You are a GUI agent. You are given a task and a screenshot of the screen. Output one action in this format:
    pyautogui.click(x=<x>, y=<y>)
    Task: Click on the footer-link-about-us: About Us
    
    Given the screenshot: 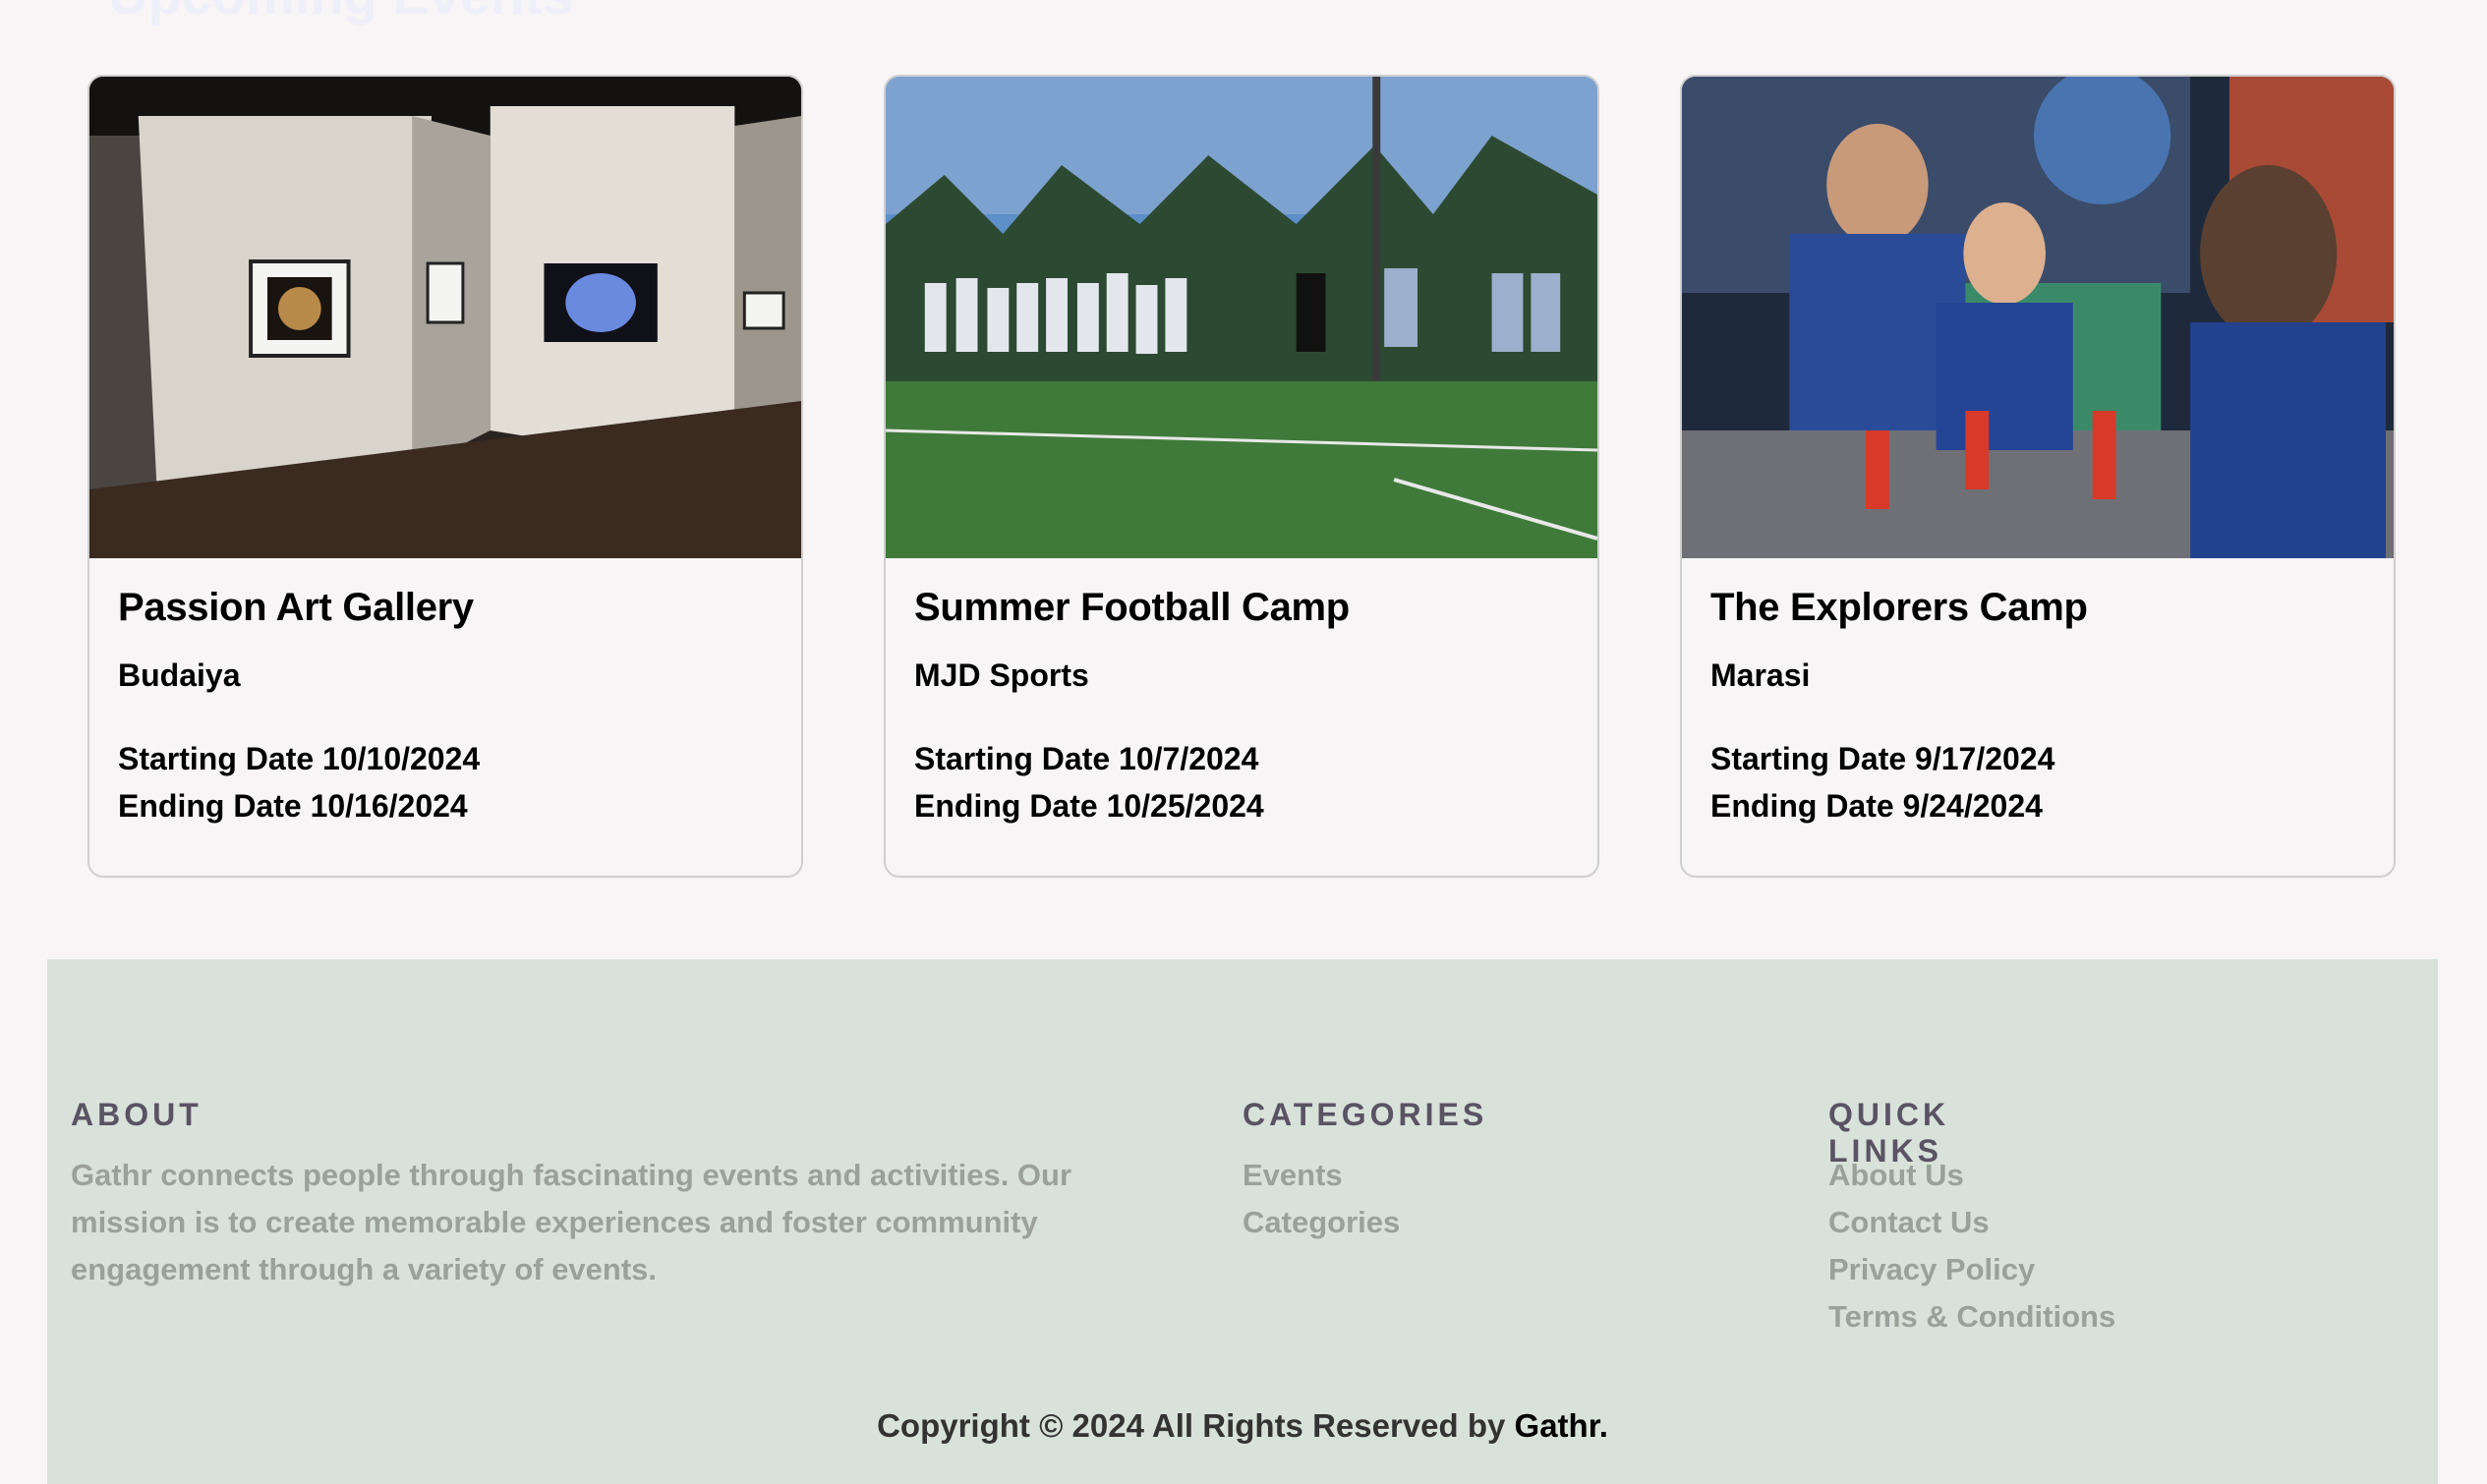 What is the action you would take?
    pyautogui.click(x=1971, y=1175)
    